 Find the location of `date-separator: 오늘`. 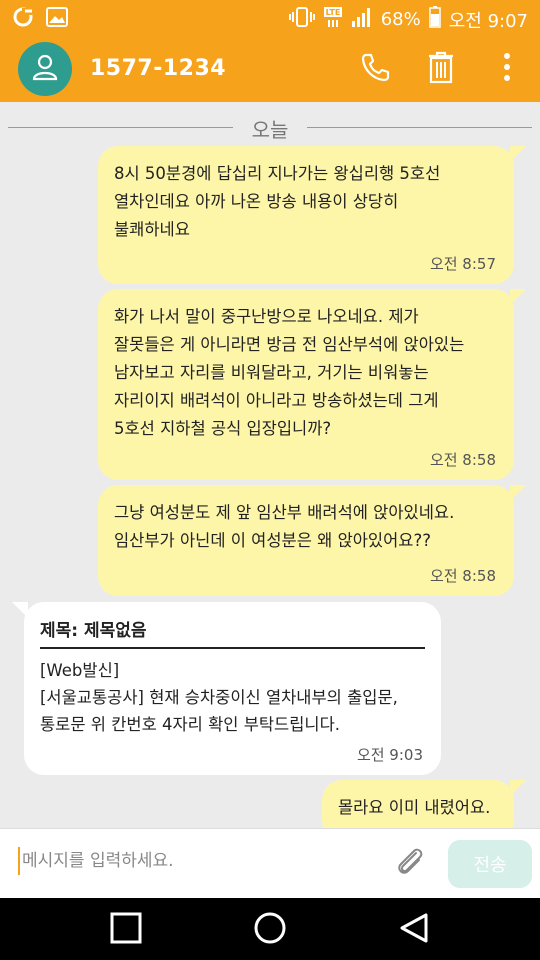

date-separator: 오늘 is located at coordinates (270, 128).